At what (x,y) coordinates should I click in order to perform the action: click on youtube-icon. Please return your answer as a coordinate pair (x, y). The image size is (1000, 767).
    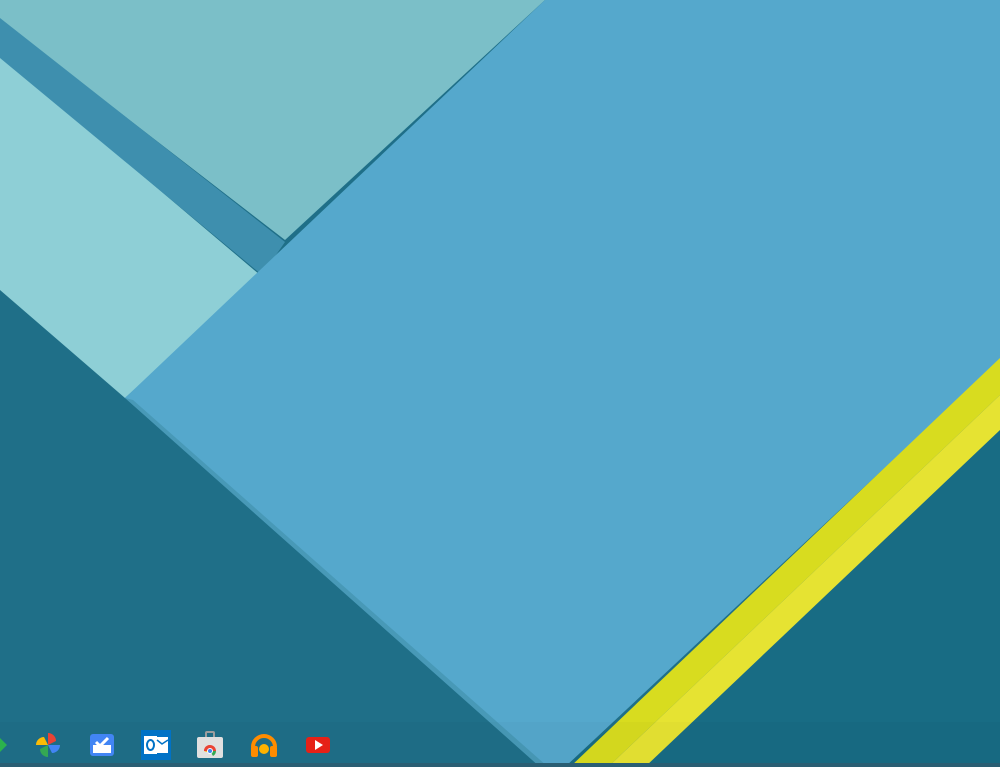
    Looking at the image, I should click on (318, 745).